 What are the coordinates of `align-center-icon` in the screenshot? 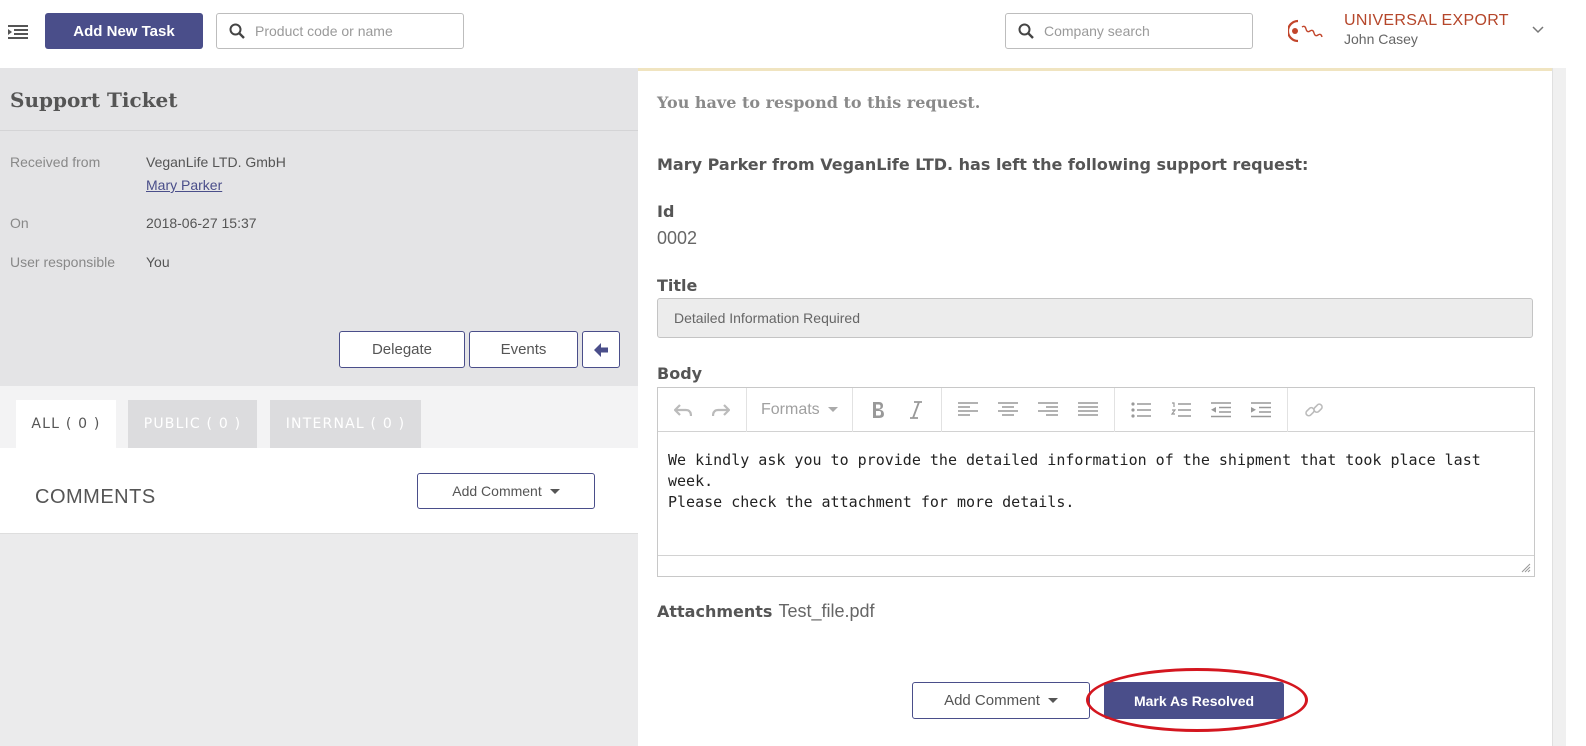 It's located at (1007, 408).